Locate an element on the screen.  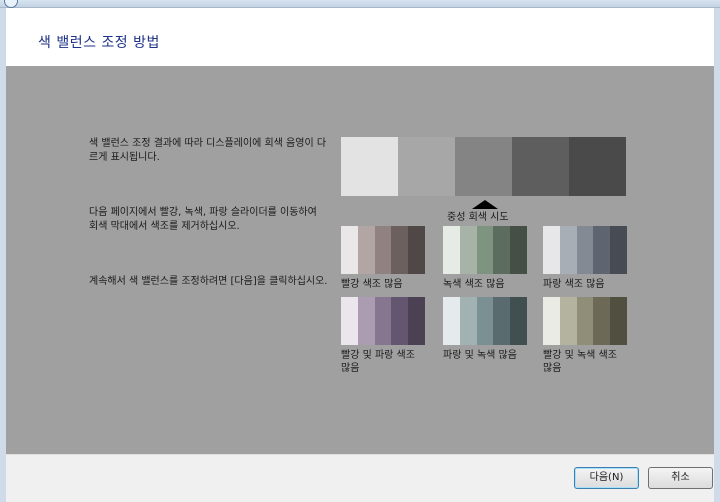
sample-label: 파랑 및 녹색 많음 is located at coordinates (480, 355).